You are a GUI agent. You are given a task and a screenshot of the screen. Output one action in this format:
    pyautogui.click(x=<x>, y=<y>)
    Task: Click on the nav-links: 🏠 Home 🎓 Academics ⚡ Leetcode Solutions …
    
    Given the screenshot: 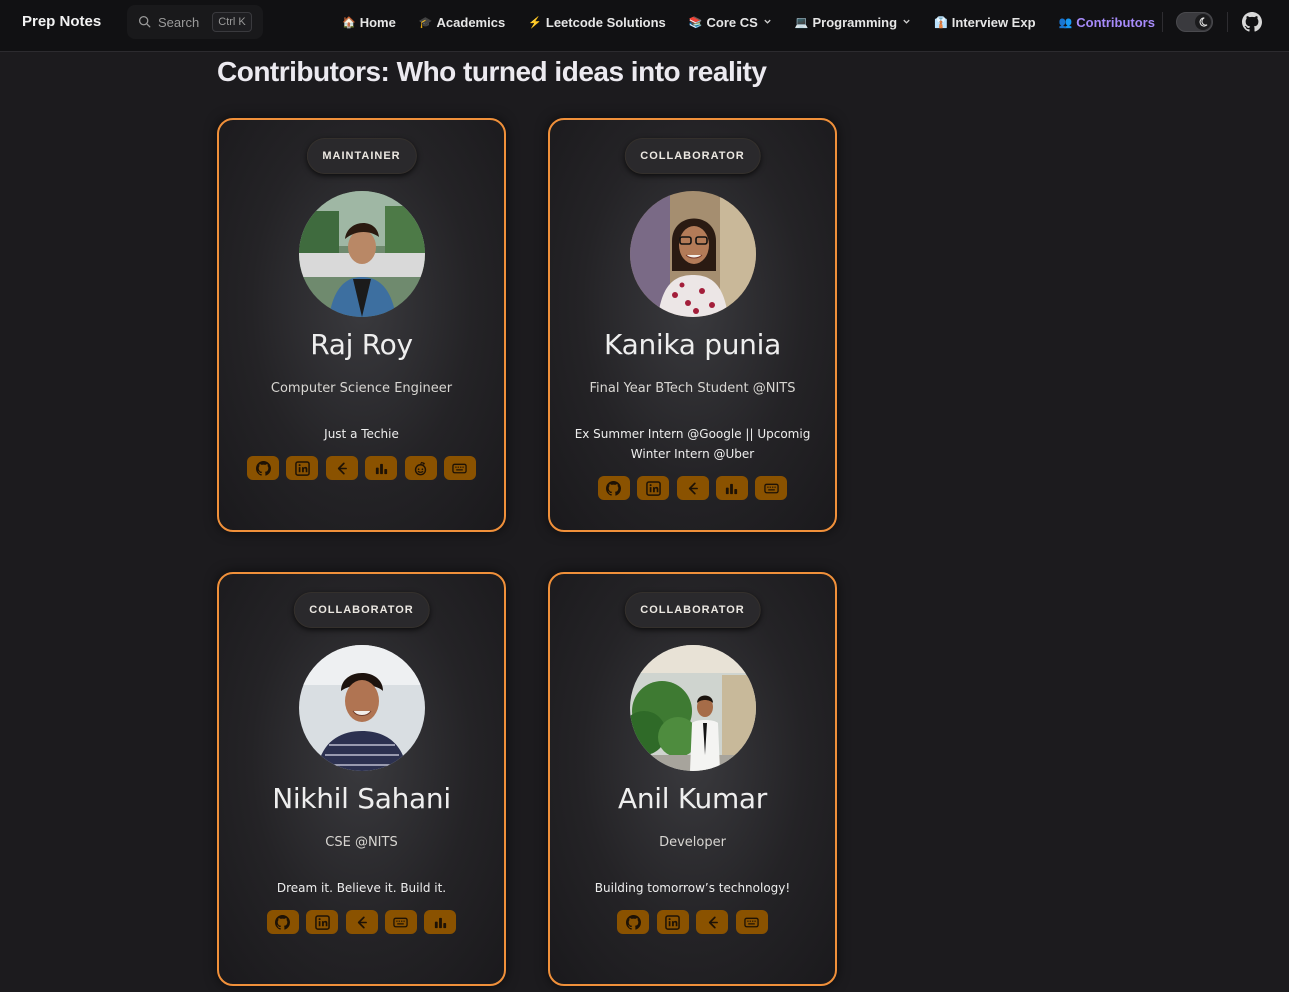 What is the action you would take?
    pyautogui.click(x=760, y=22)
    